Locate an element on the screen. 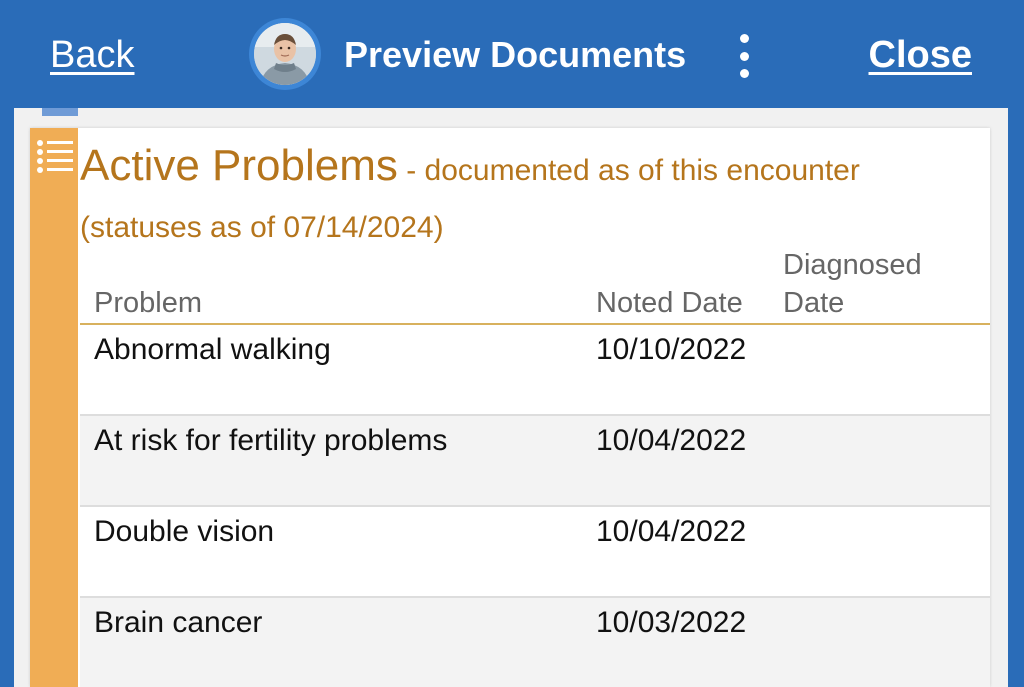  section-accent-bar is located at coordinates (54, 407).